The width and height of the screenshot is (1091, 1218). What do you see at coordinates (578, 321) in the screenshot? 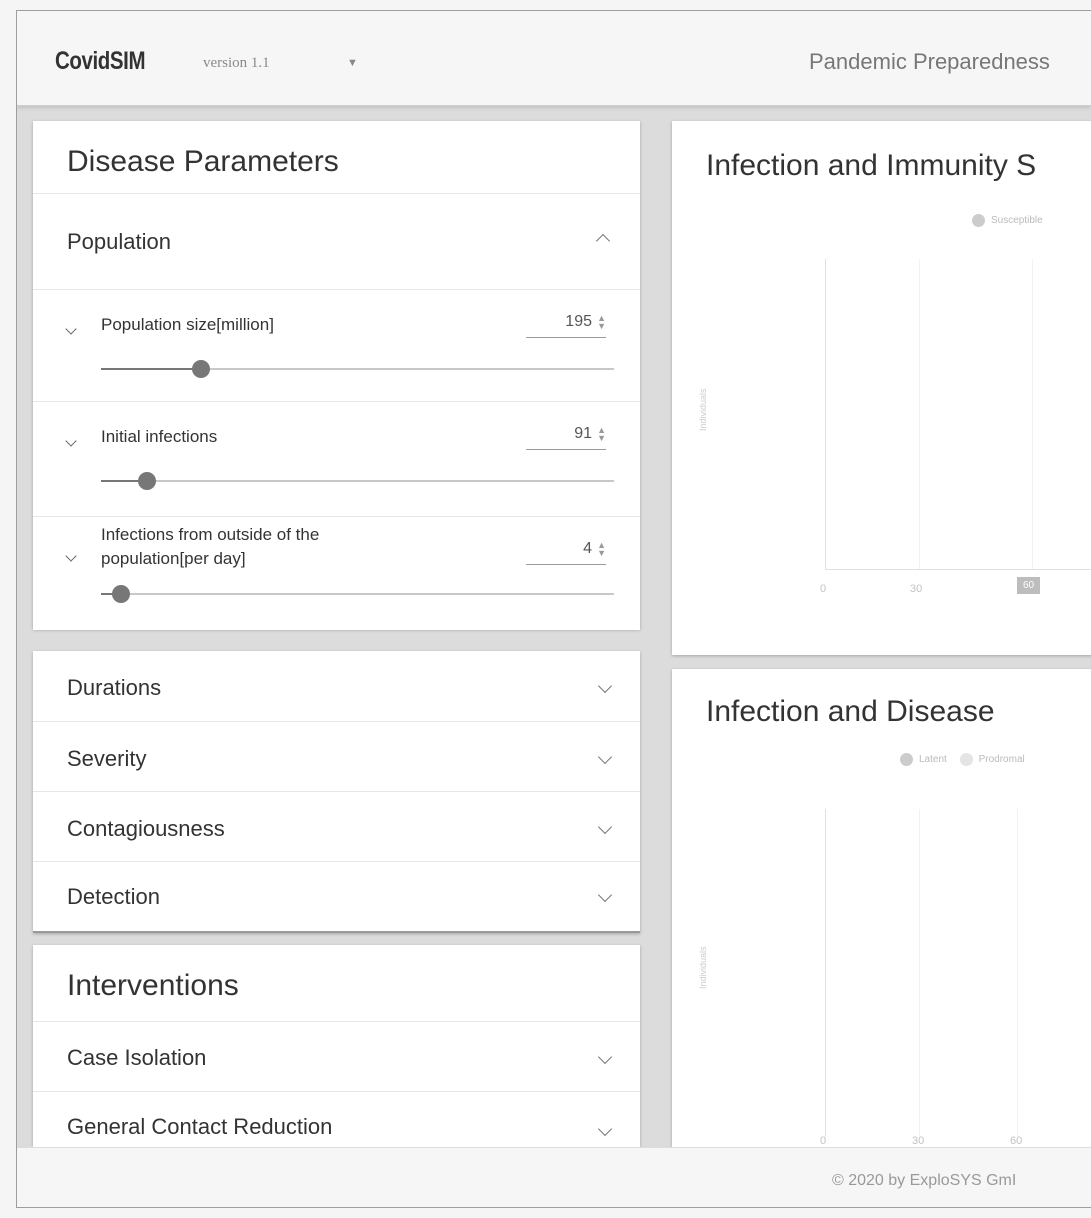
I see `input-value: 195` at bounding box center [578, 321].